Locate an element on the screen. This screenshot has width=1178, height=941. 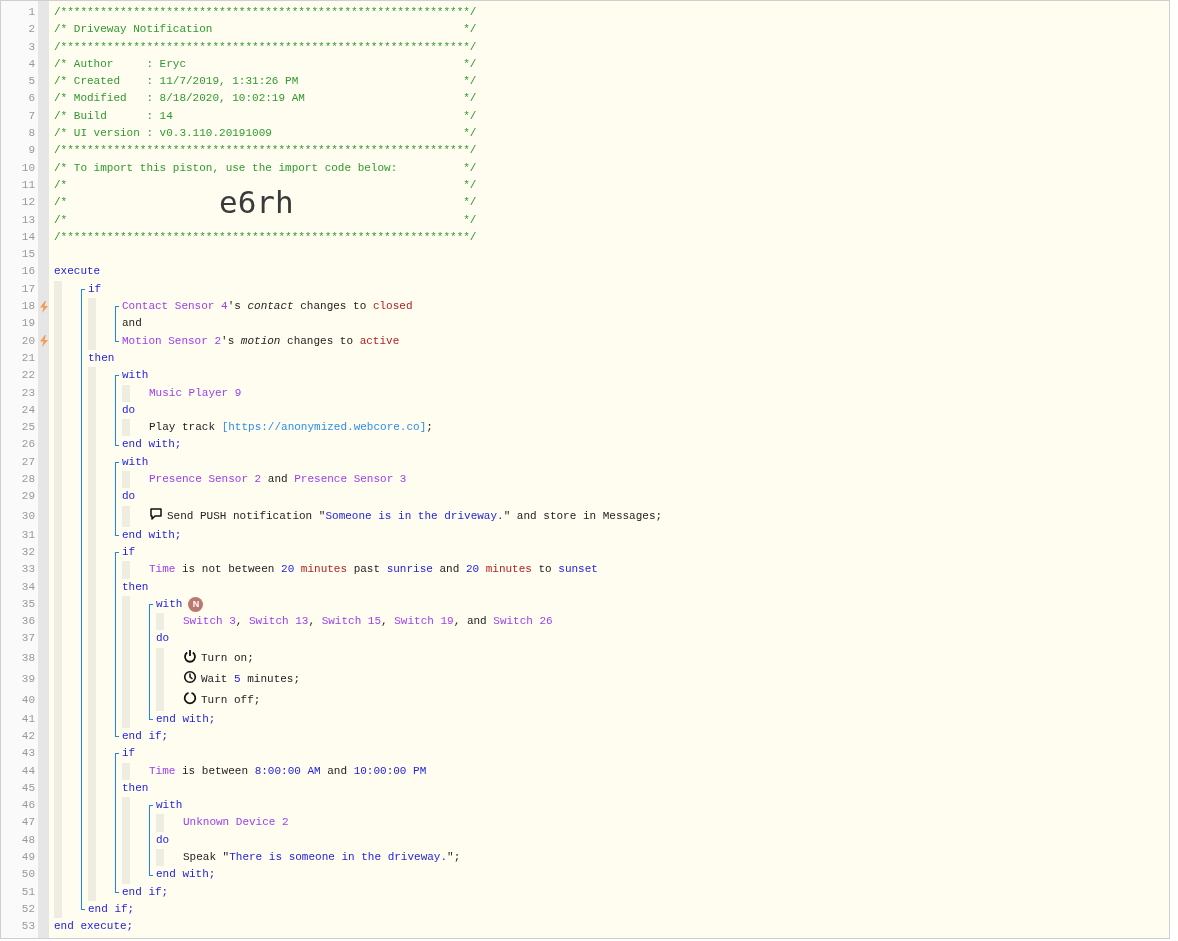
code-line: Play track [https://anonymized.webcore.co]; is located at coordinates (291, 428).